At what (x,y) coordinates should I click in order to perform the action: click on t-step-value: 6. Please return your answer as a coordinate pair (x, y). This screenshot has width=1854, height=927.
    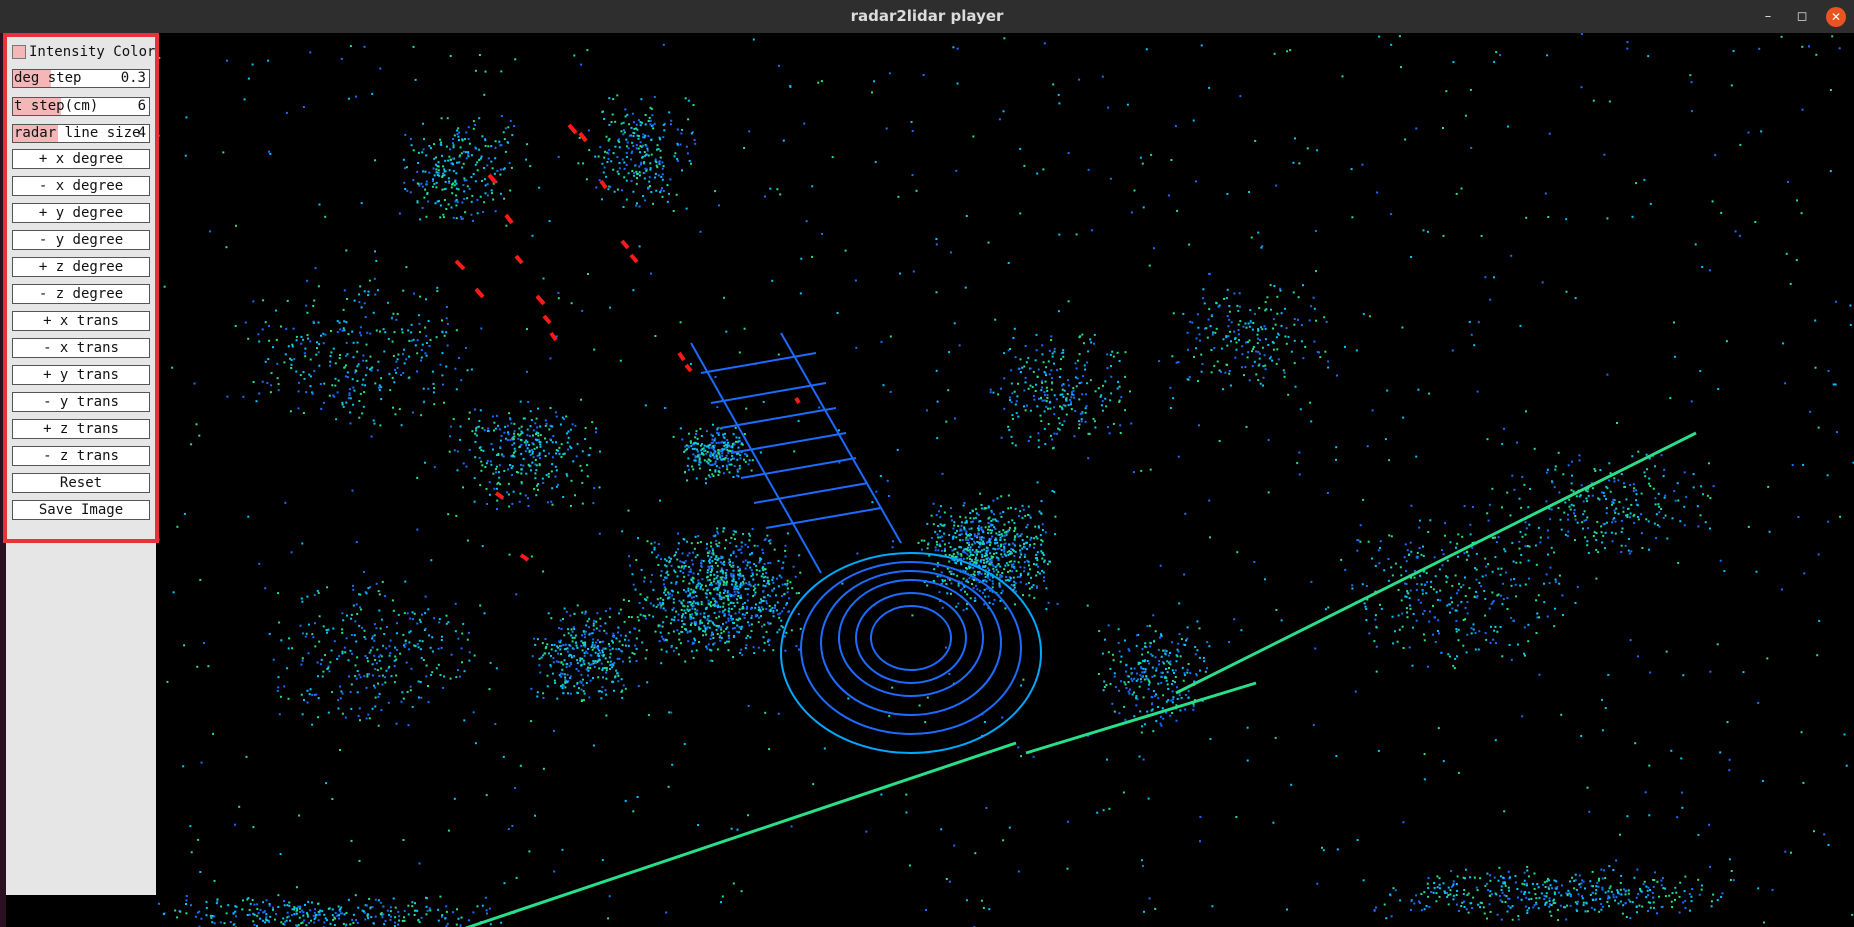
    Looking at the image, I should click on (141, 106).